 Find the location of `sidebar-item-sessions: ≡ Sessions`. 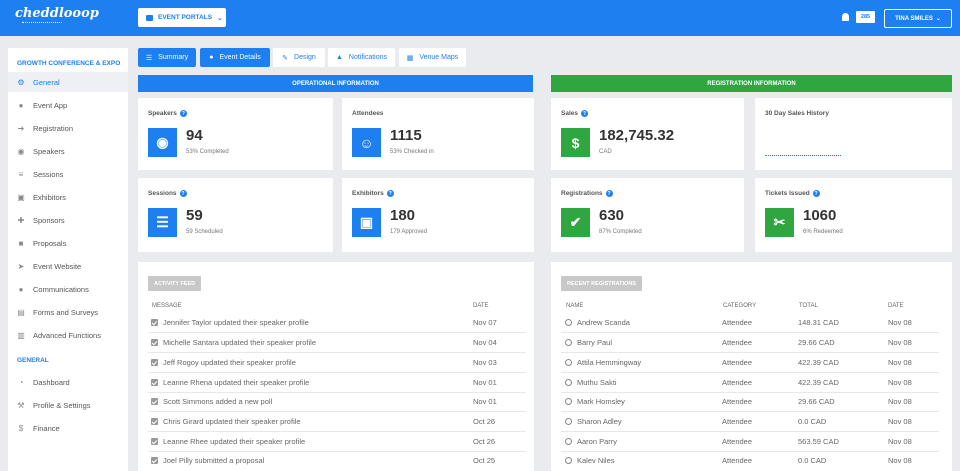

sidebar-item-sessions: ≡ Sessions is located at coordinates (68, 174).